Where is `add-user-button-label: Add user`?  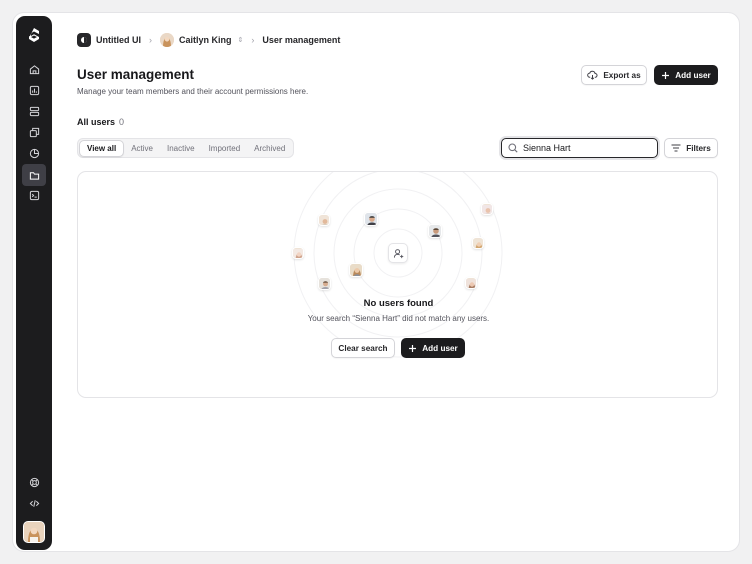
add-user-button-label: Add user is located at coordinates (693, 75).